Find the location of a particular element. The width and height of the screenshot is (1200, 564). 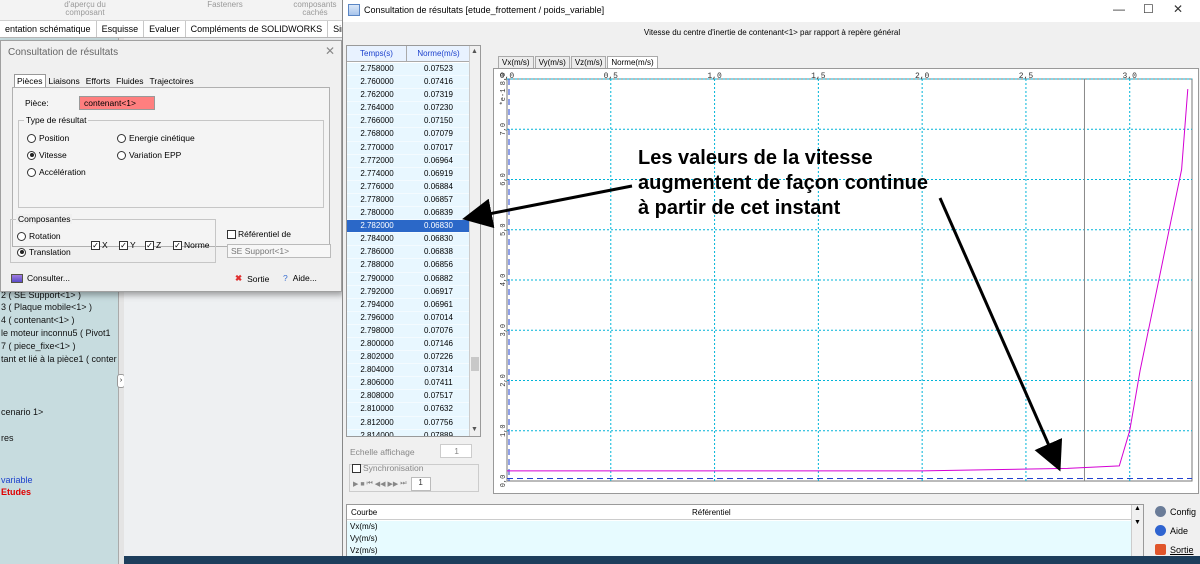

tree-item: 7 ( piece_fixe<1> ) is located at coordinates (38, 346).